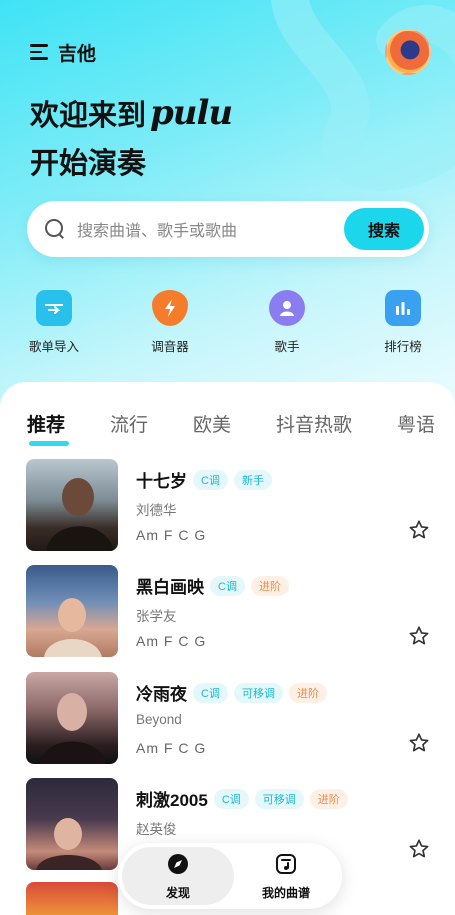 This screenshot has width=455, height=915. I want to click on quick-action-tuner: 调音器, so click(170, 322).